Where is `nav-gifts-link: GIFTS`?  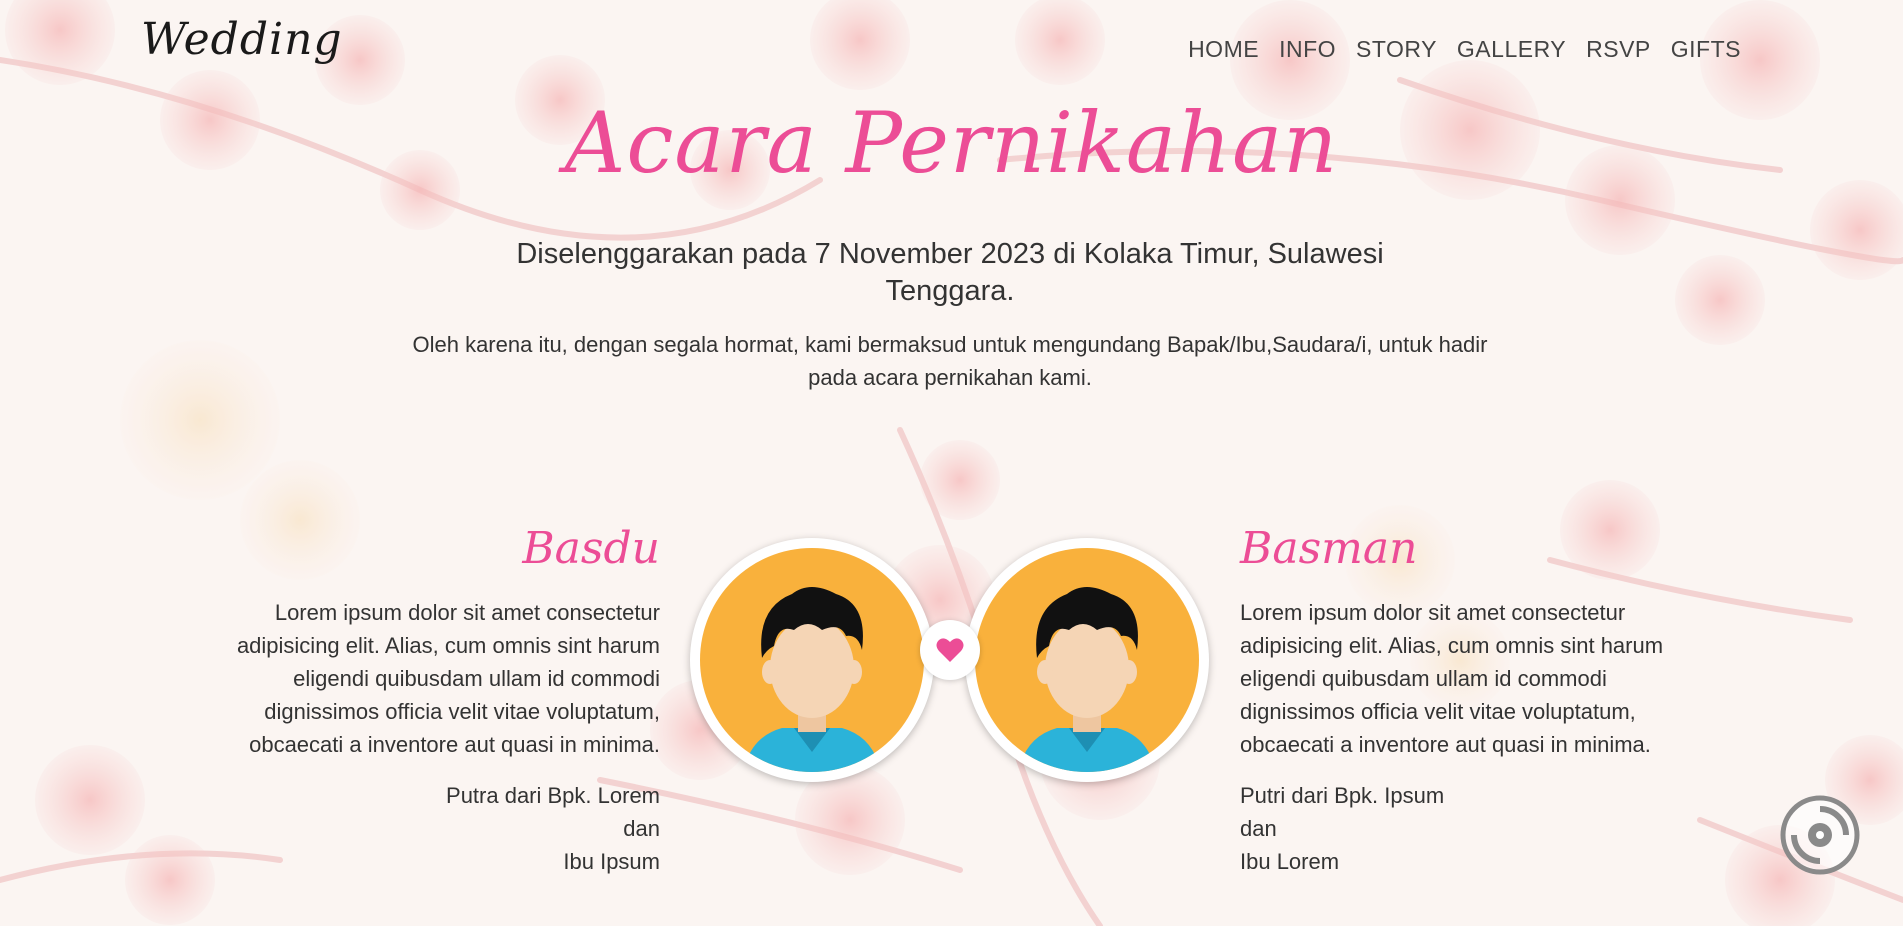 nav-gifts-link: GIFTS is located at coordinates (1706, 49).